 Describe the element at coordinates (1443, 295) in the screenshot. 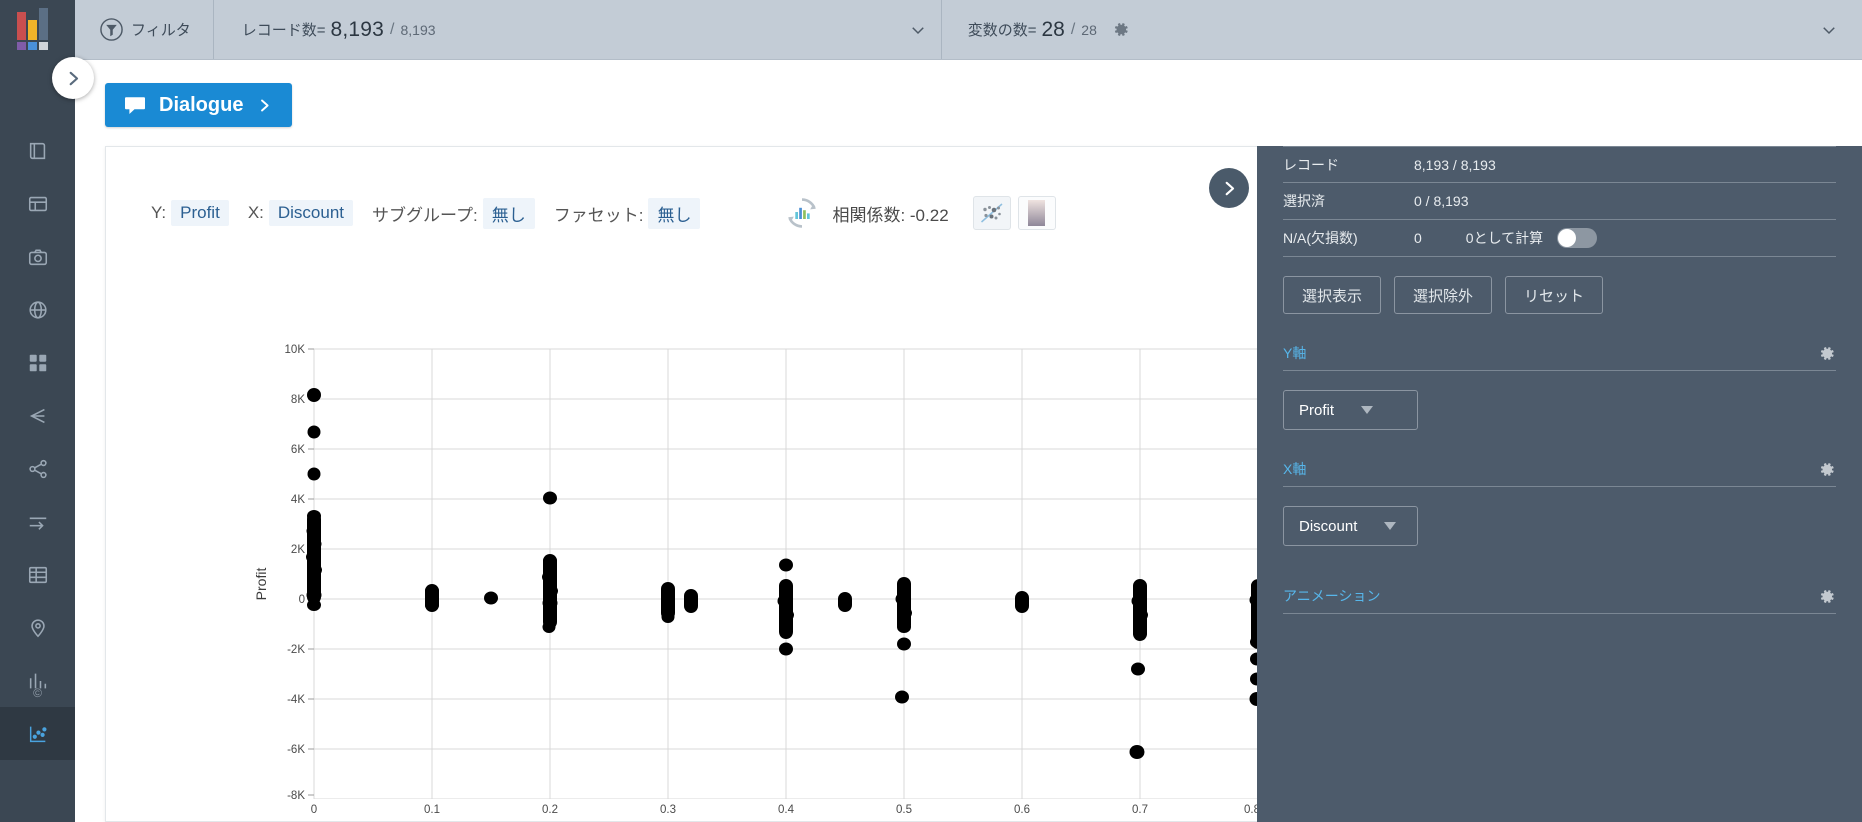

I see `exclude-selected-button: 選択除外` at that location.